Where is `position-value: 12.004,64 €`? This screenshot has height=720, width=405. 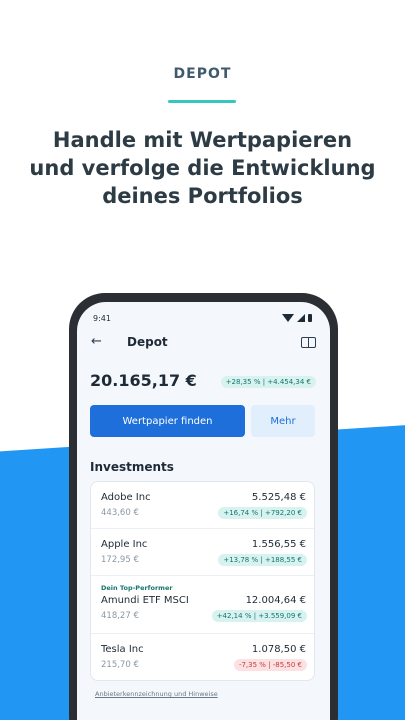 position-value: 12.004,64 € is located at coordinates (275, 600).